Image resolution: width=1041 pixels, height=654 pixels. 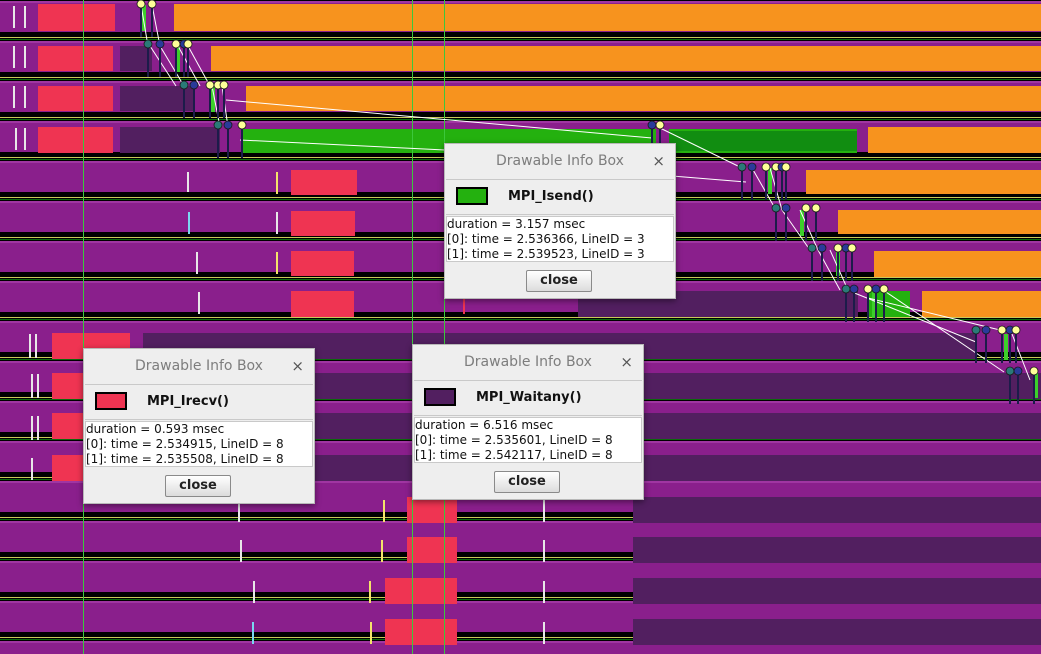 What do you see at coordinates (1006, 347) in the screenshot?
I see `isend-state` at bounding box center [1006, 347].